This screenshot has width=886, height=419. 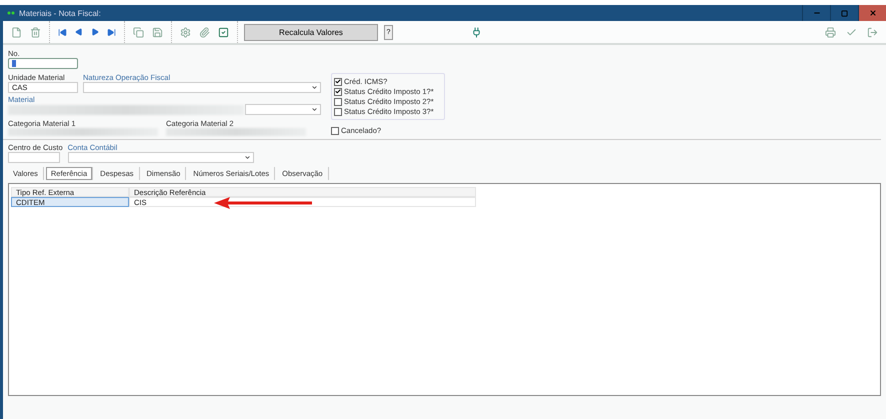 I want to click on printer-icon, so click(x=830, y=32).